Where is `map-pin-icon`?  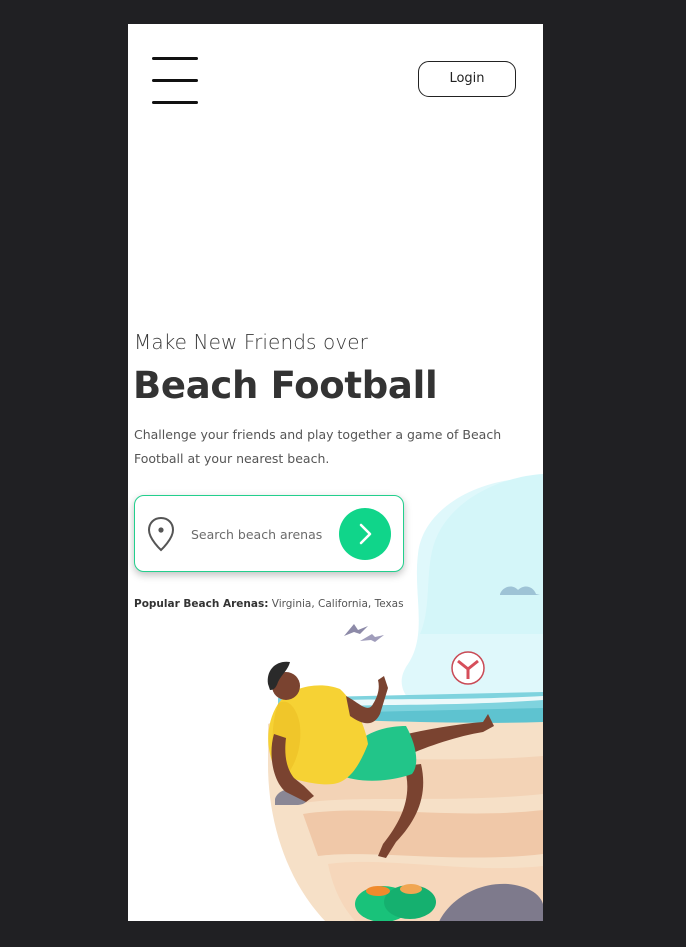 map-pin-icon is located at coordinates (161, 534).